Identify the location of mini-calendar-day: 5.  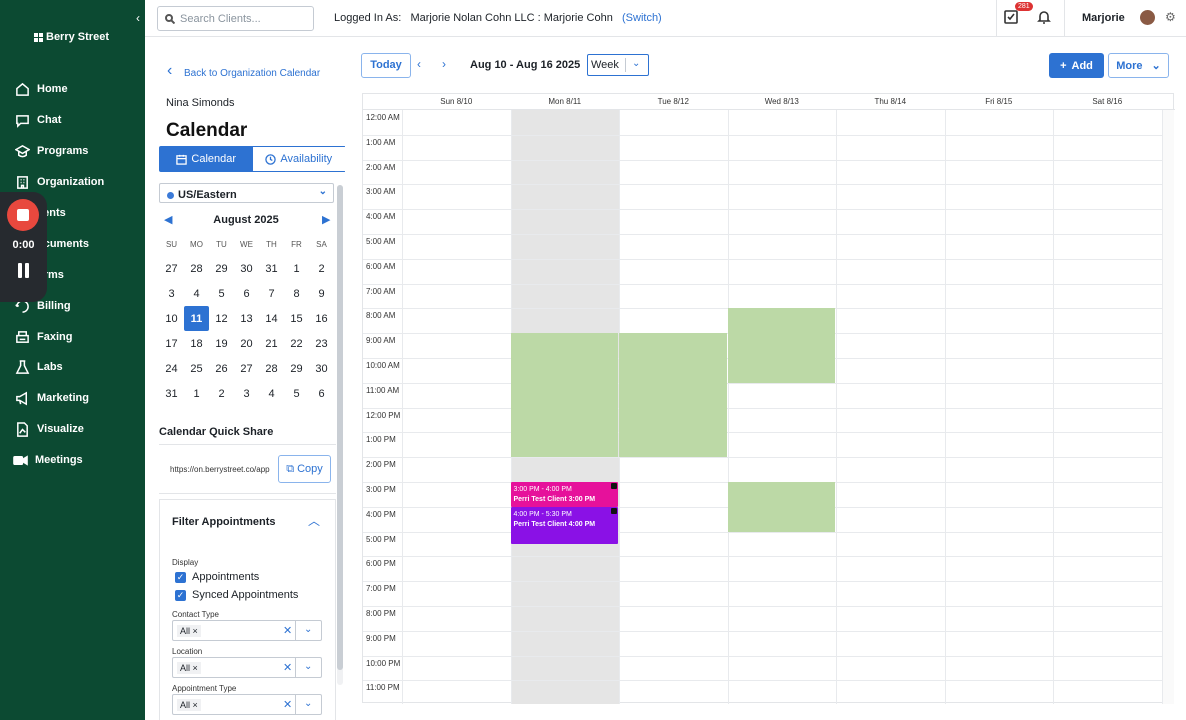
(296, 393).